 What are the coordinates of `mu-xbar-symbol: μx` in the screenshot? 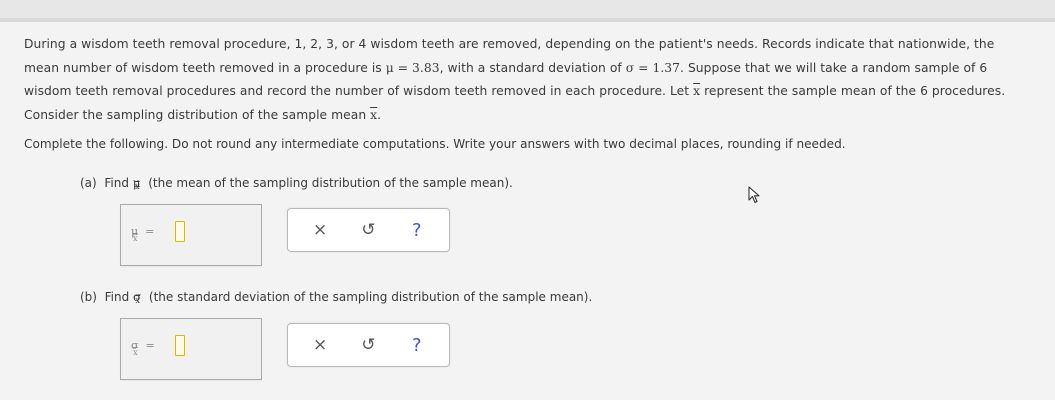 It's located at (137, 183).